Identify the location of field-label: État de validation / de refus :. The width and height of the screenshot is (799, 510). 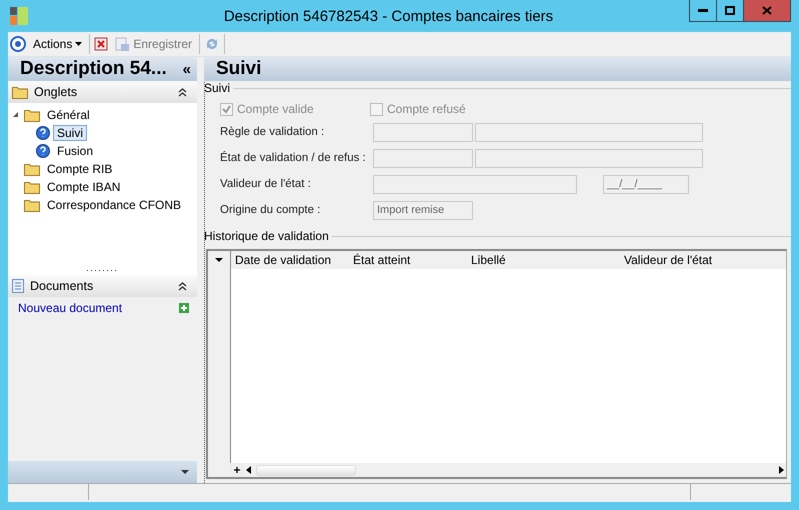
(293, 158).